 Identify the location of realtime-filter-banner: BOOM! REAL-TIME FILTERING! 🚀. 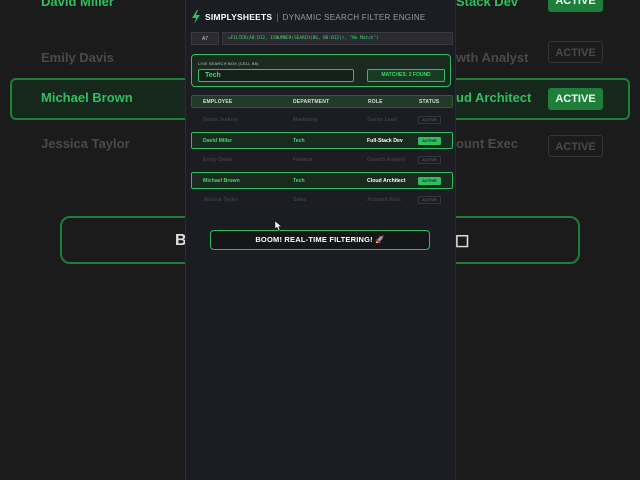
(320, 240).